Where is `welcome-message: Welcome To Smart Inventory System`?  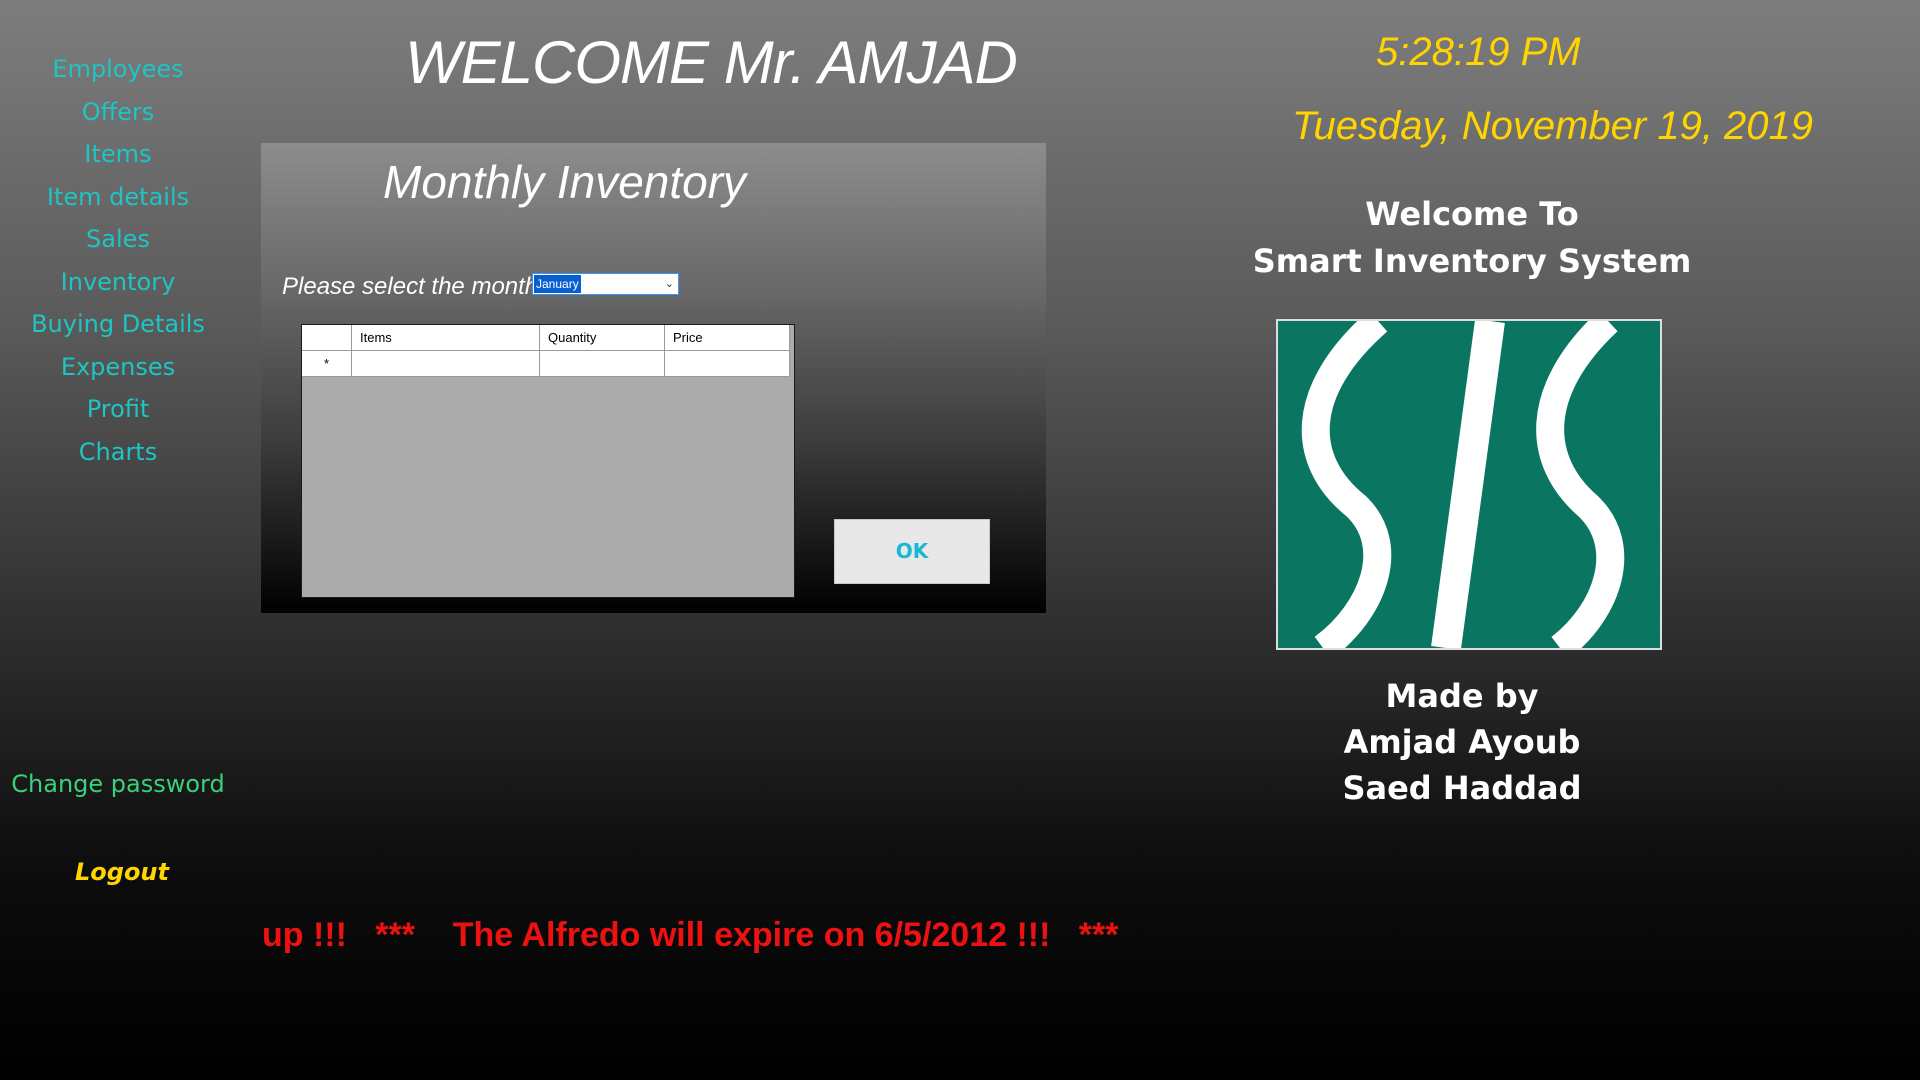
welcome-message: Welcome To Smart Inventory System is located at coordinates (1472, 238).